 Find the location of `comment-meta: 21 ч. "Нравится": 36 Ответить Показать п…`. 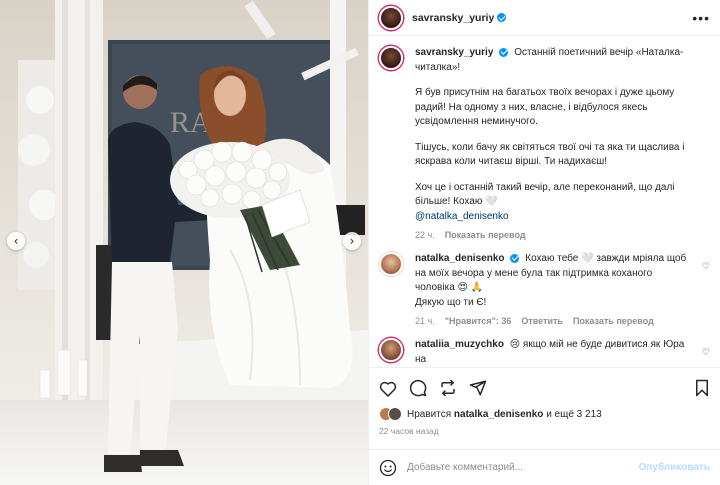

comment-meta: 21 ч. "Нравится": 36 Ответить Показать п… is located at coordinates (553, 321).